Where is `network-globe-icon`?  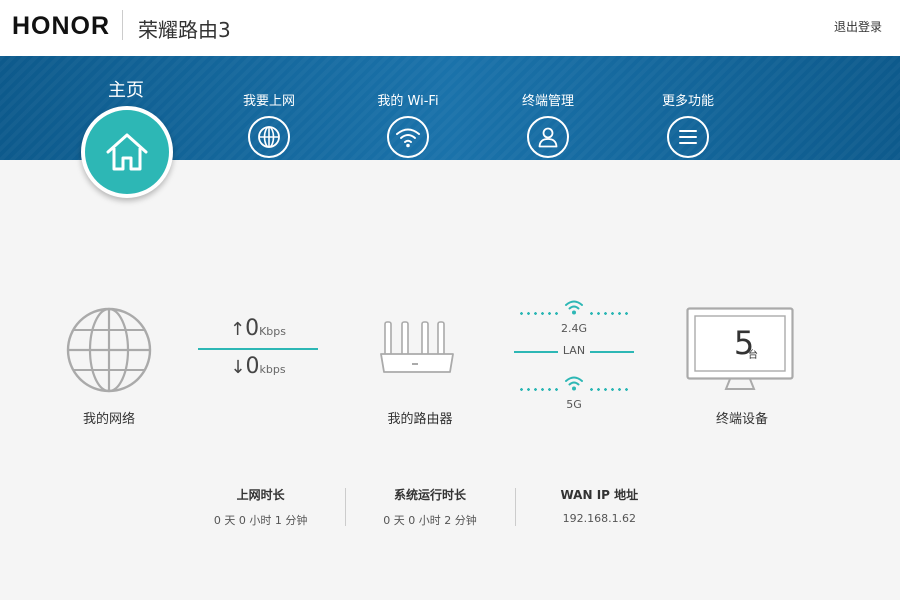 network-globe-icon is located at coordinates (109, 350).